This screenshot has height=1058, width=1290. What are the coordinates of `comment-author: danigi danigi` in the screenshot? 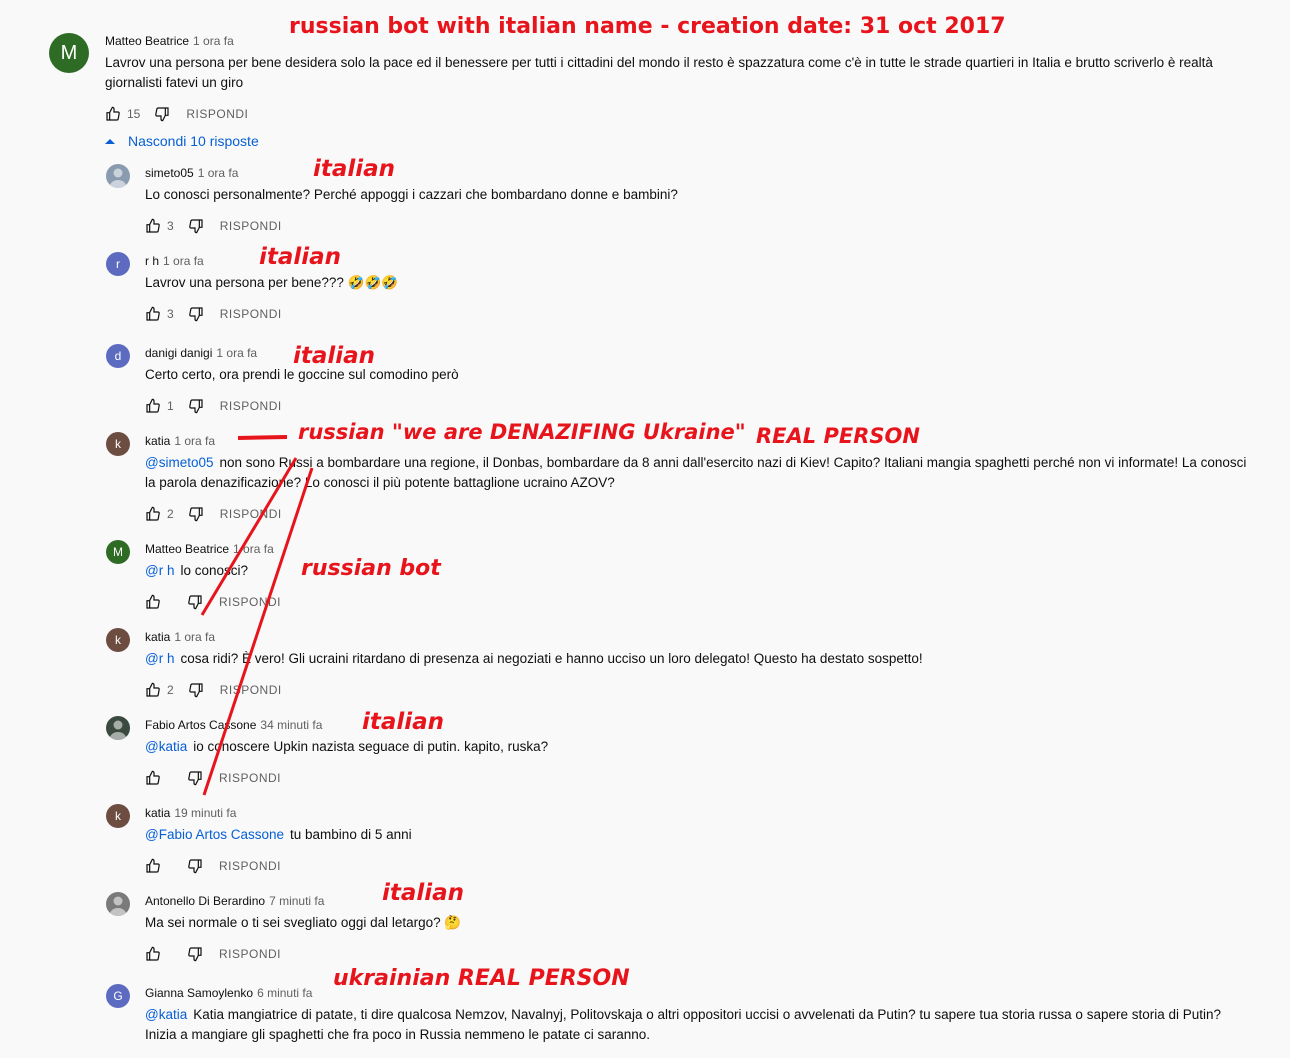 It's located at (178, 353).